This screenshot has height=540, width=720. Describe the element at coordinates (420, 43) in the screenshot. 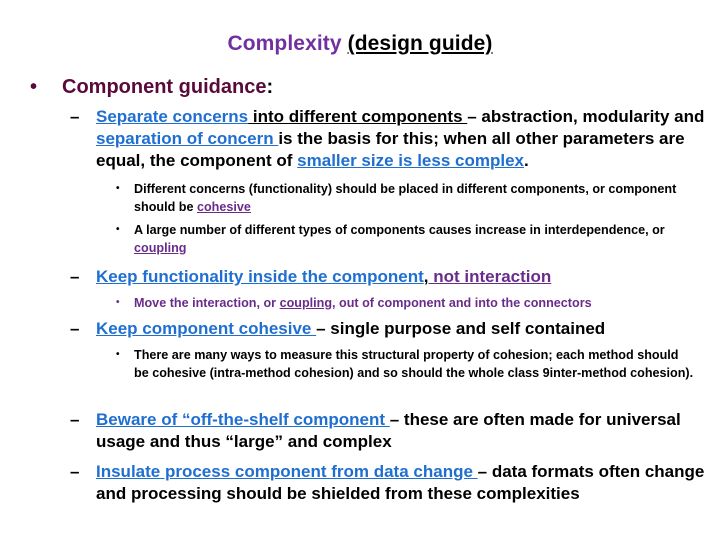

I see `title-subtitle: (design guide)` at that location.